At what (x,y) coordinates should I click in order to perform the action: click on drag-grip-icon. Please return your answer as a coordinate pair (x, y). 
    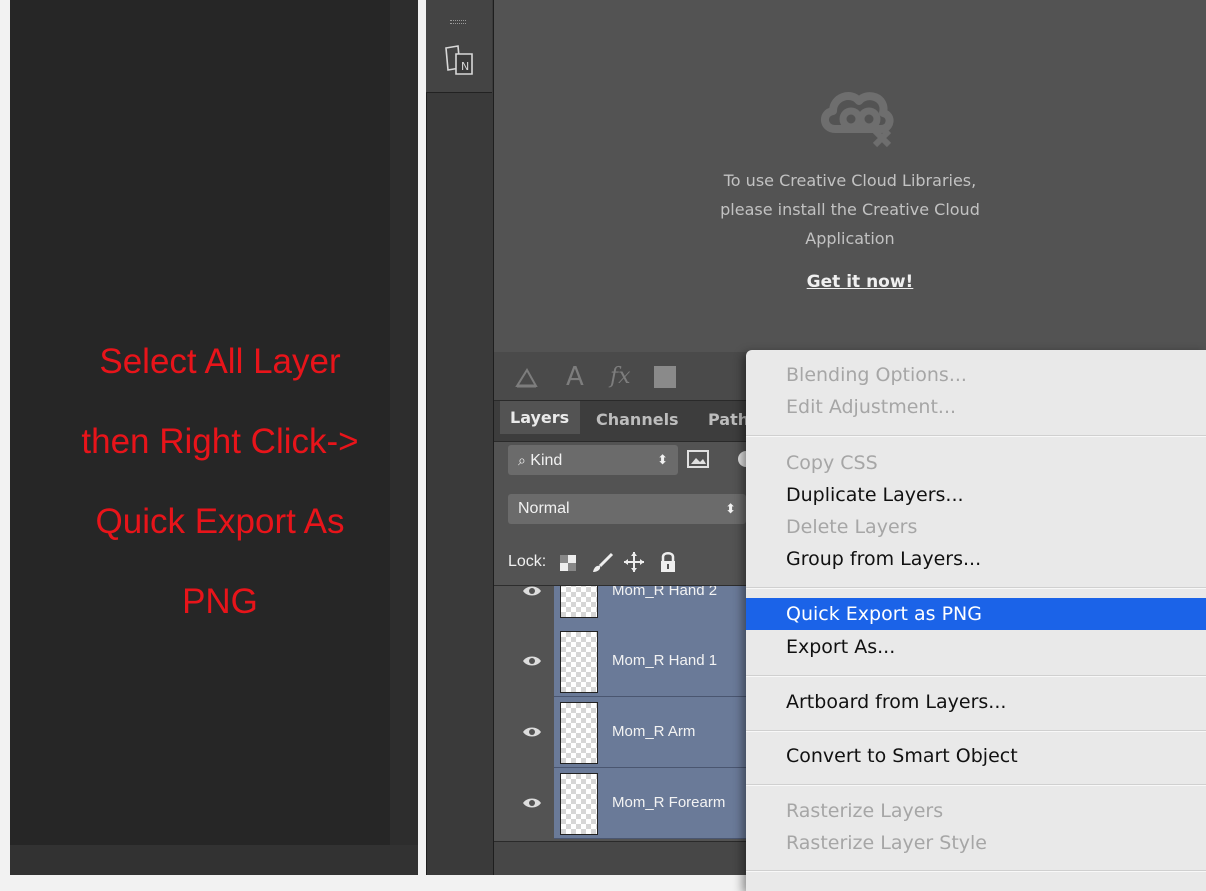
    Looking at the image, I should click on (458, 22).